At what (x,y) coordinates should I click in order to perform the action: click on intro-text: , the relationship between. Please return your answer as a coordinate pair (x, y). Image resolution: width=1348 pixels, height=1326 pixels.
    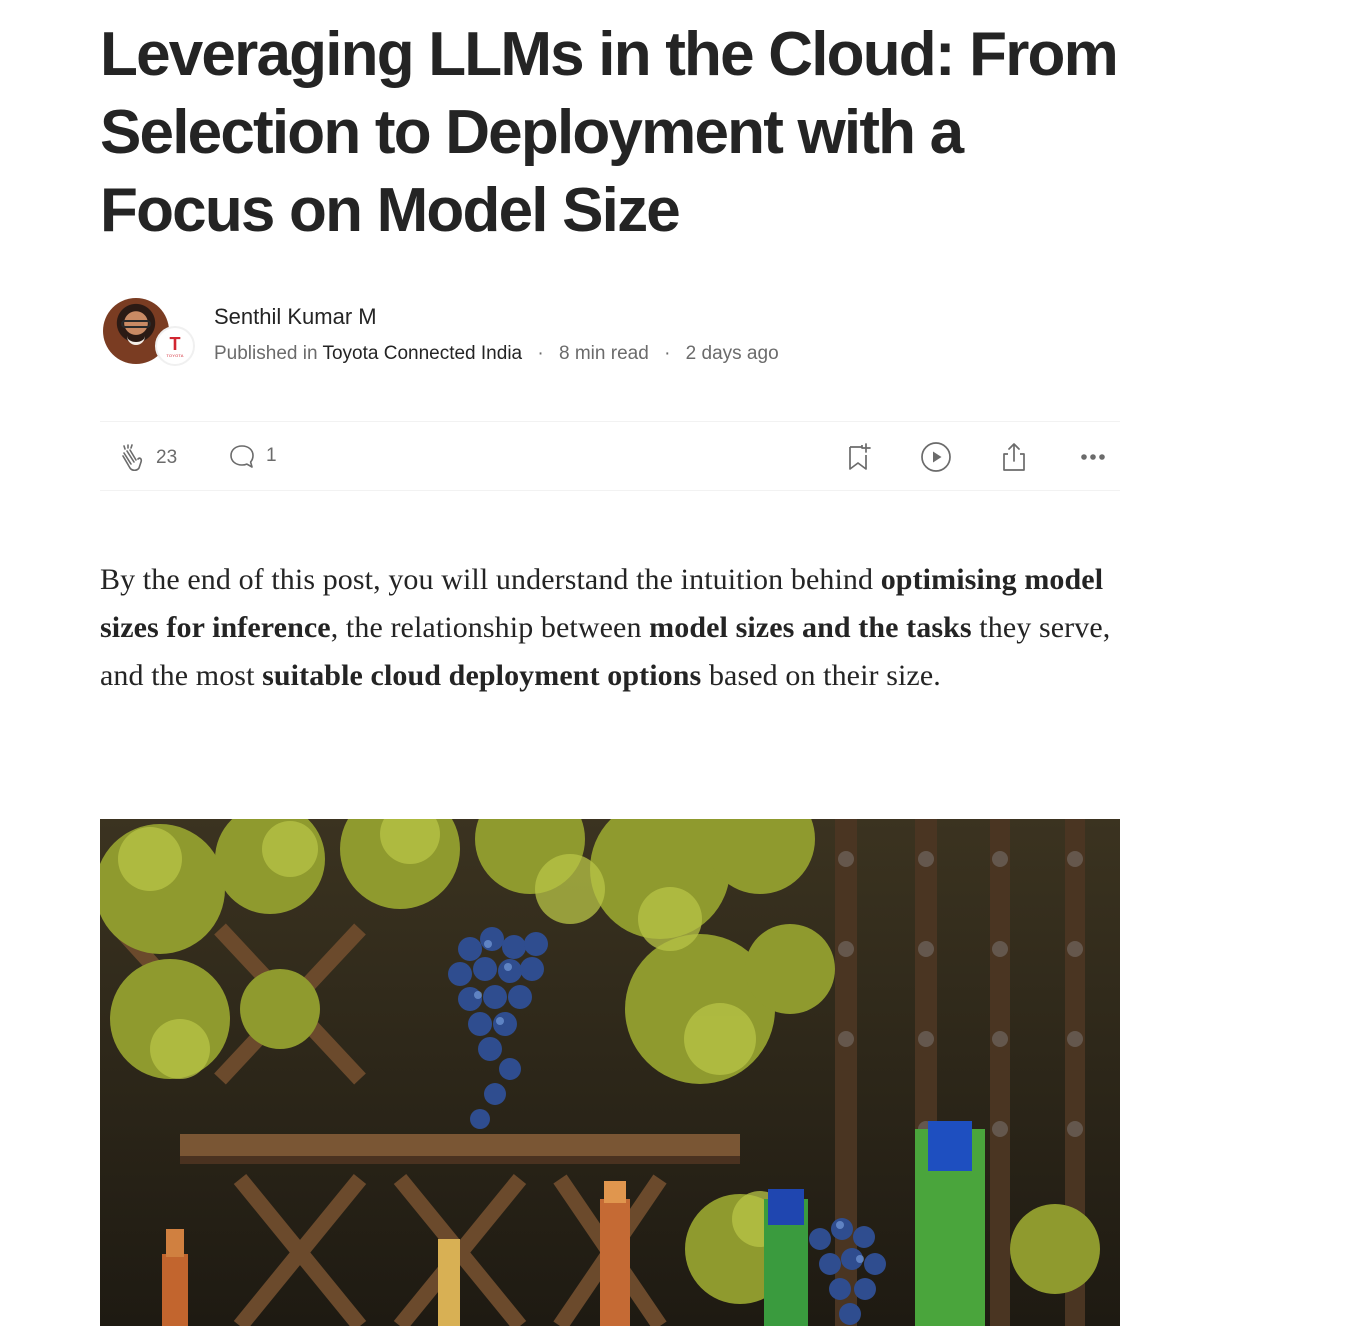
    Looking at the image, I should click on (490, 627).